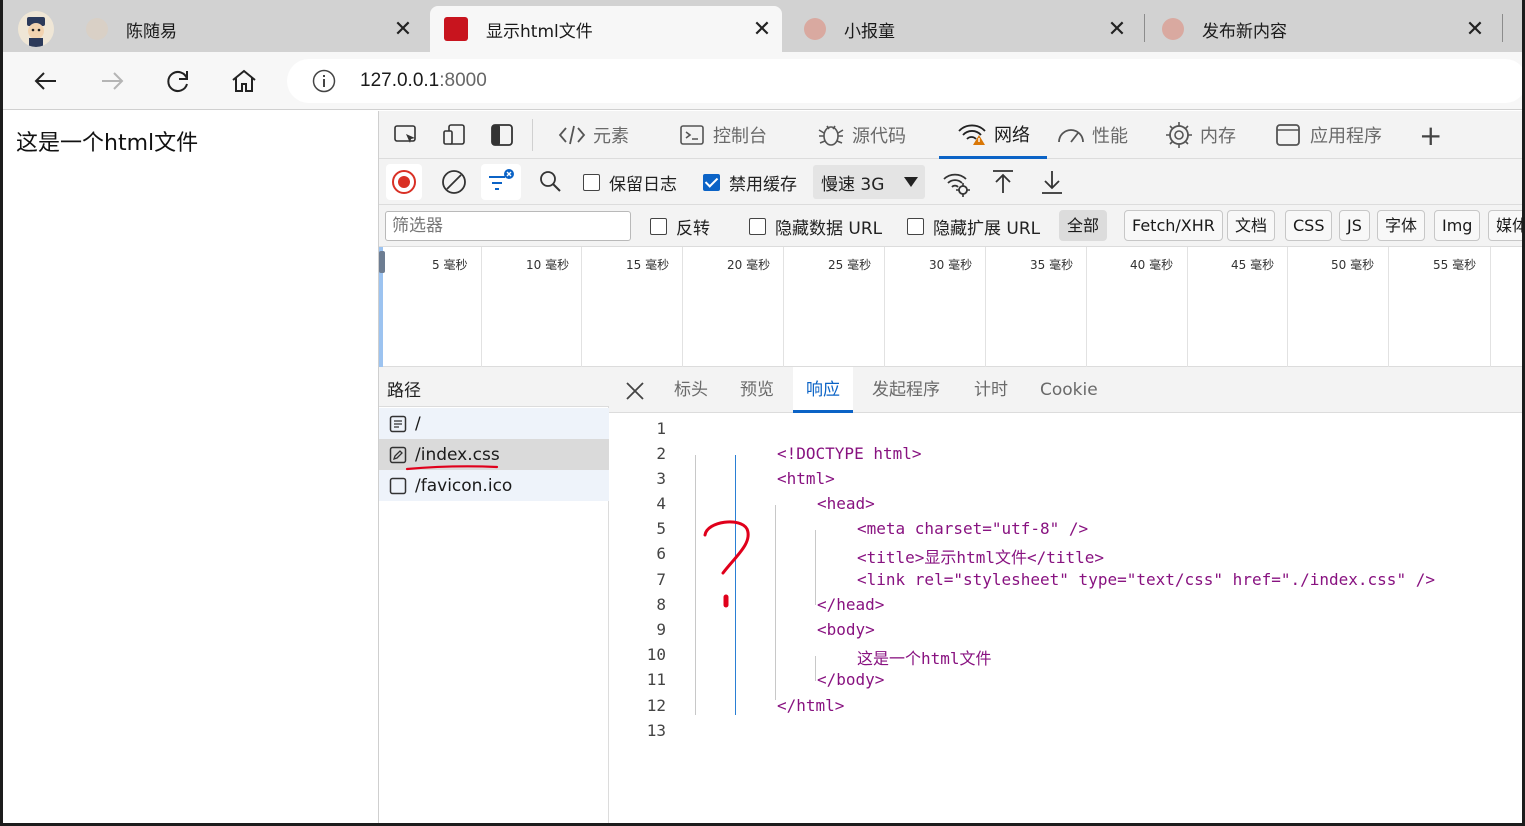 The width and height of the screenshot is (1525, 826). What do you see at coordinates (850, 265) in the screenshot?
I see `tick-label: 25 毫秒` at bounding box center [850, 265].